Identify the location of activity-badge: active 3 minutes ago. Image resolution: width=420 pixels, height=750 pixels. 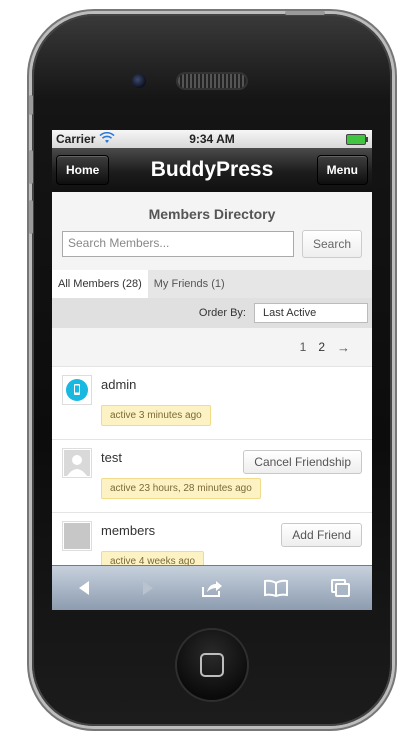
(156, 415).